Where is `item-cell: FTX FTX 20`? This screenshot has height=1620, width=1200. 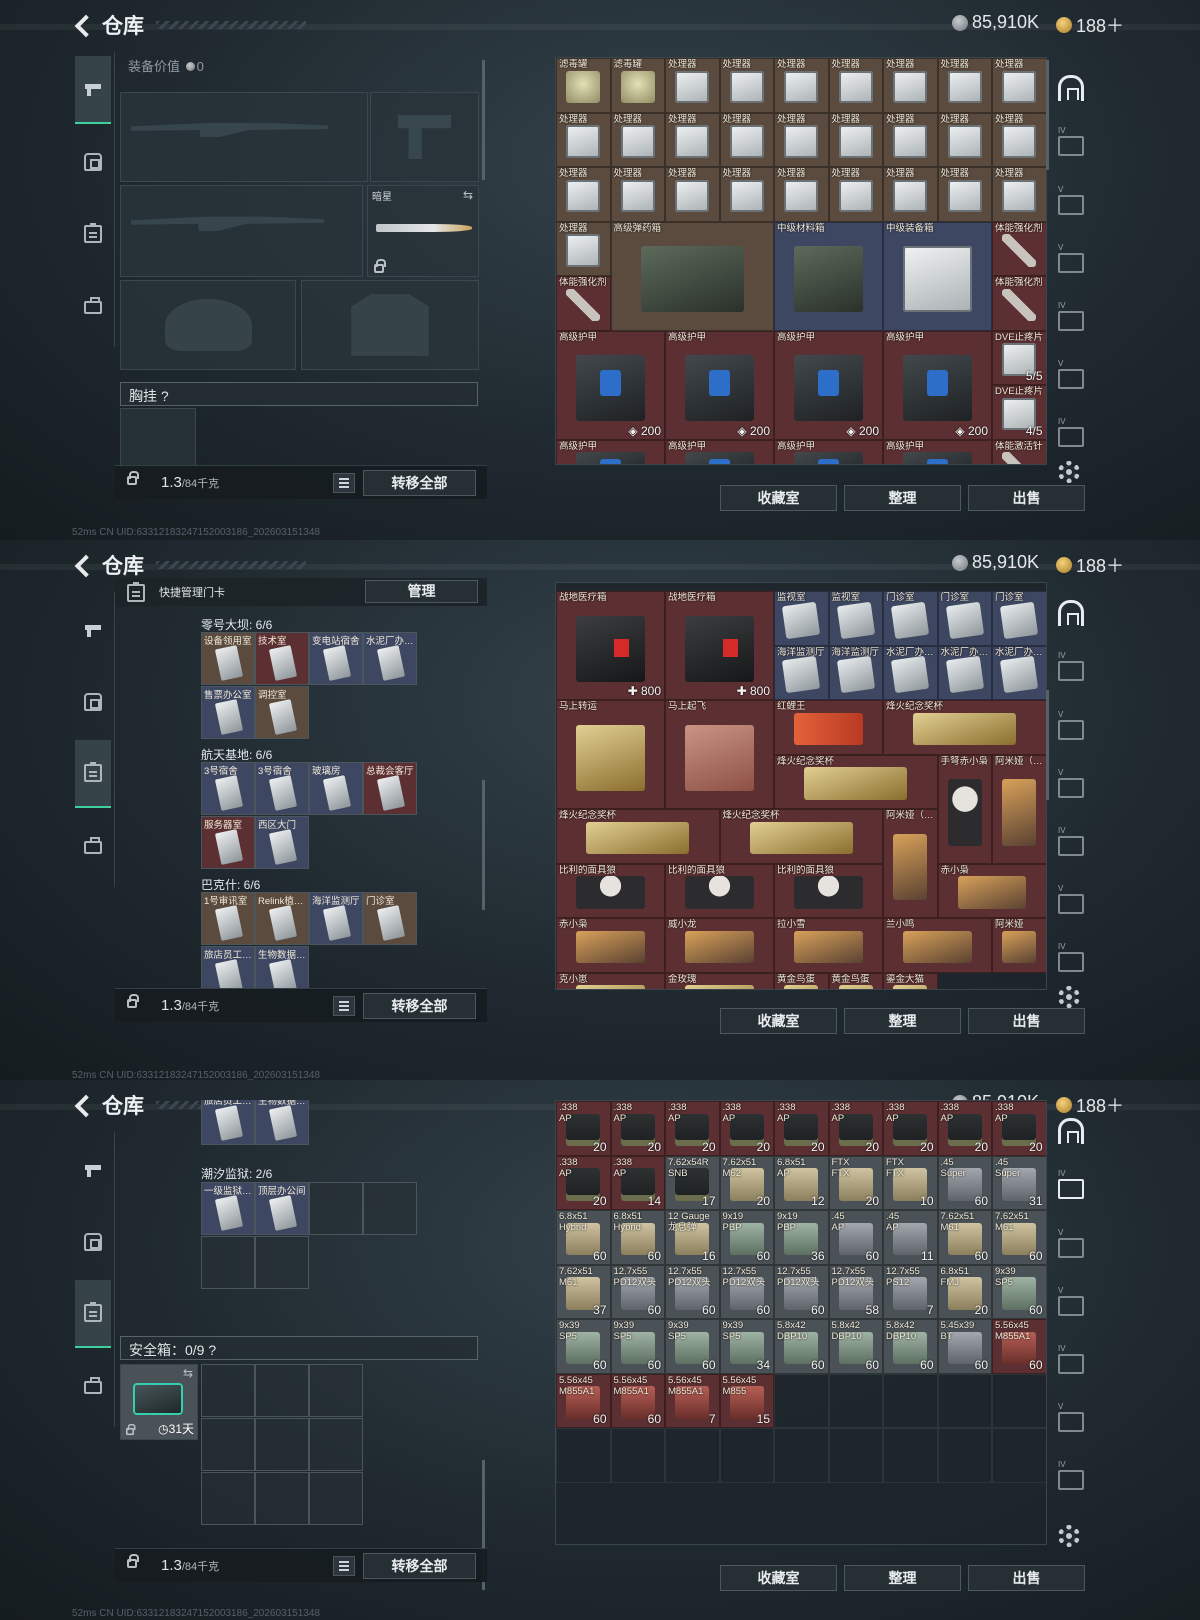 item-cell: FTX FTX 20 is located at coordinates (855, 1182).